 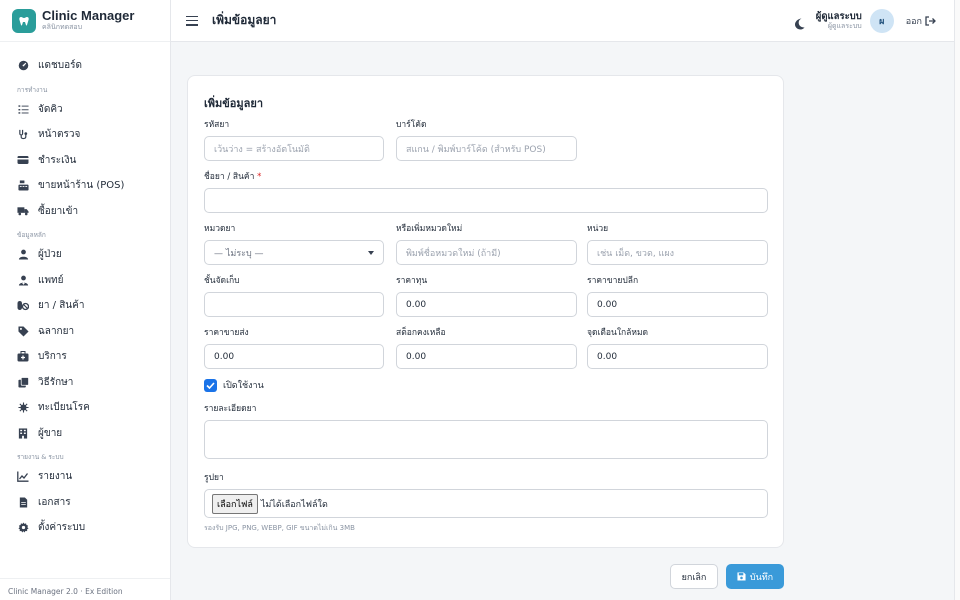 What do you see at coordinates (61, 306) in the screenshot?
I see `sidebar-item-label: ยา / สินค้า` at bounding box center [61, 306].